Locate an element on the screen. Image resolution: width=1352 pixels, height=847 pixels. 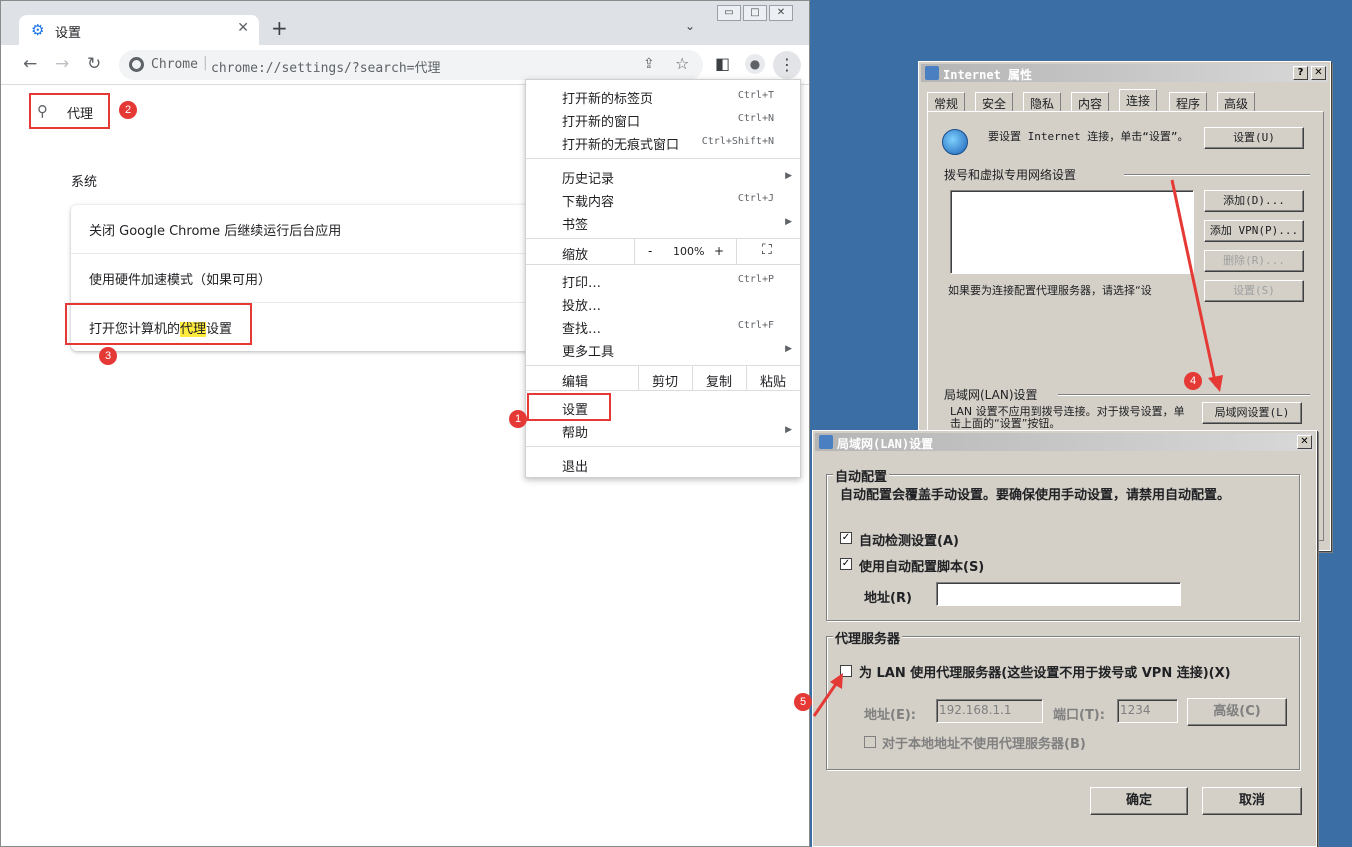
arrow-to-proxy-checkbox is located at coordinates (826, 698).